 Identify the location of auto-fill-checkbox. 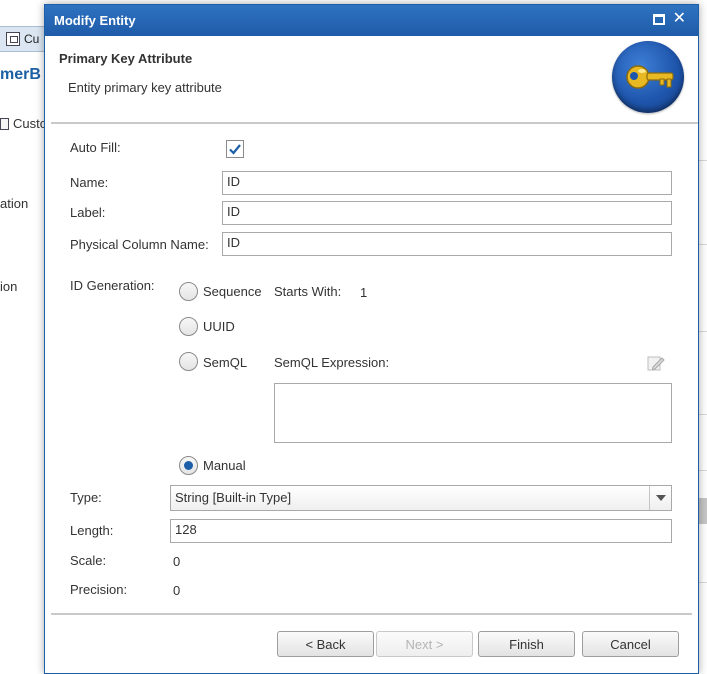
(235, 149).